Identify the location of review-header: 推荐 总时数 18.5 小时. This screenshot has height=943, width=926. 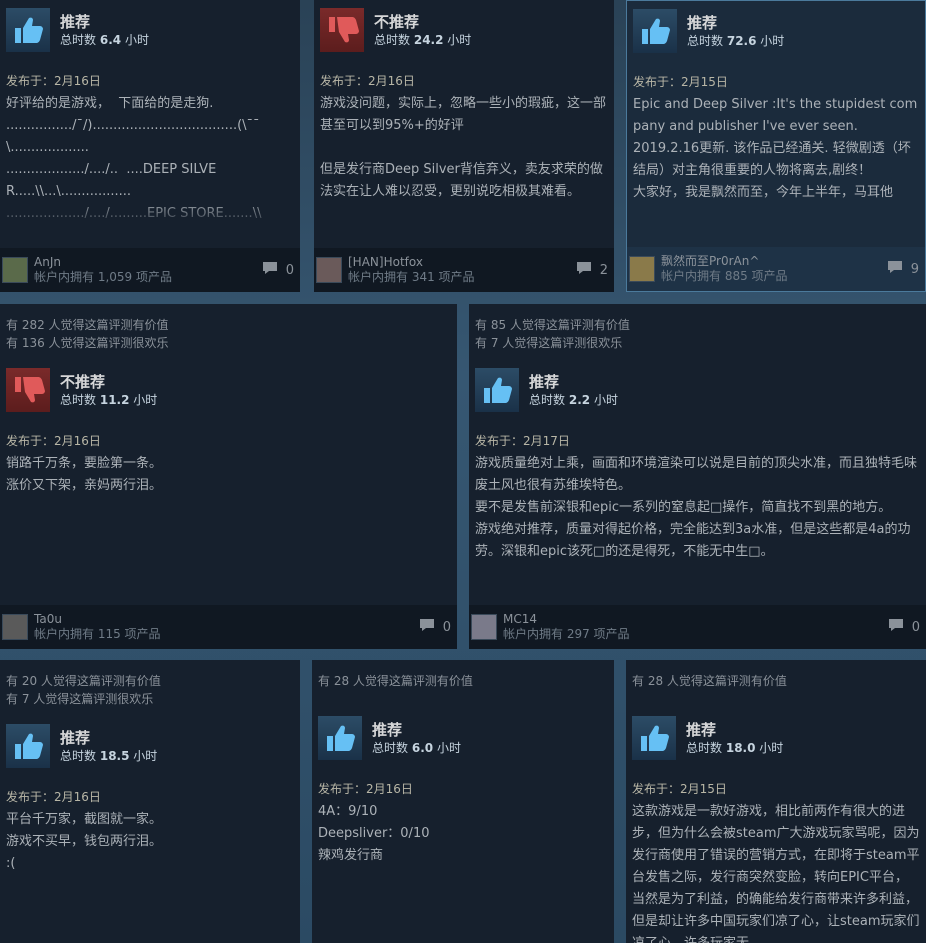
(150, 746).